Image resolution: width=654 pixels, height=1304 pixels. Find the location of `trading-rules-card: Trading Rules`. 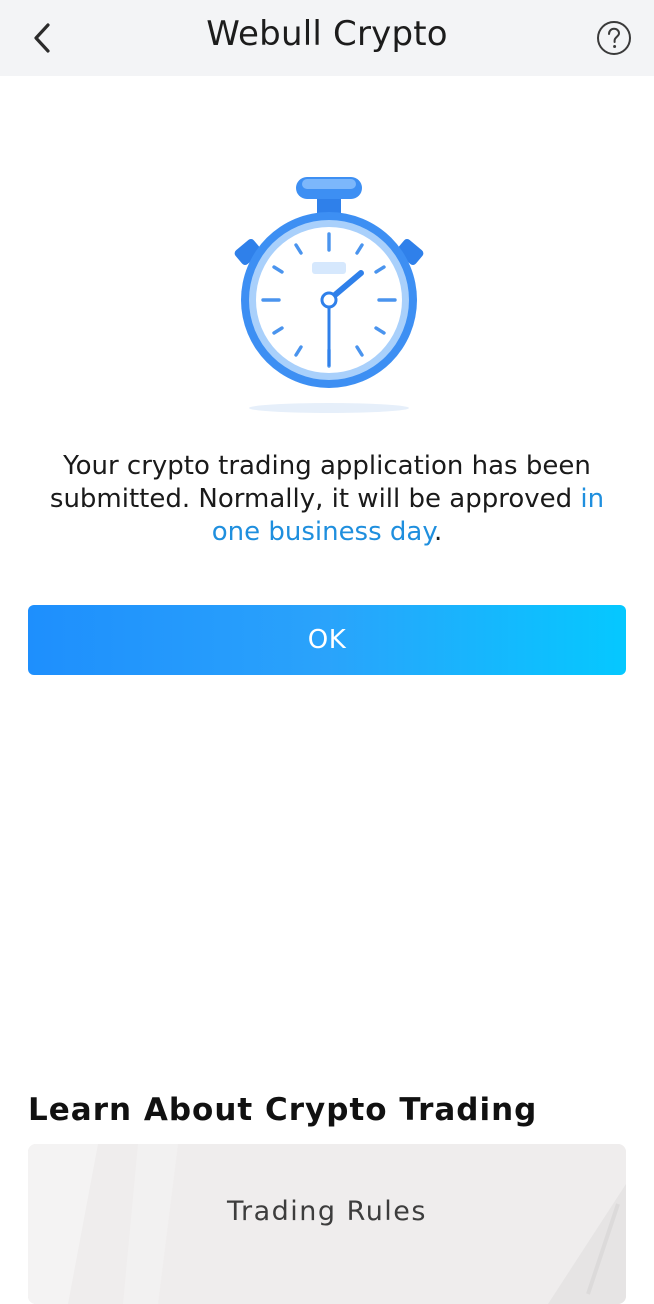

trading-rules-card: Trading Rules is located at coordinates (327, 1224).